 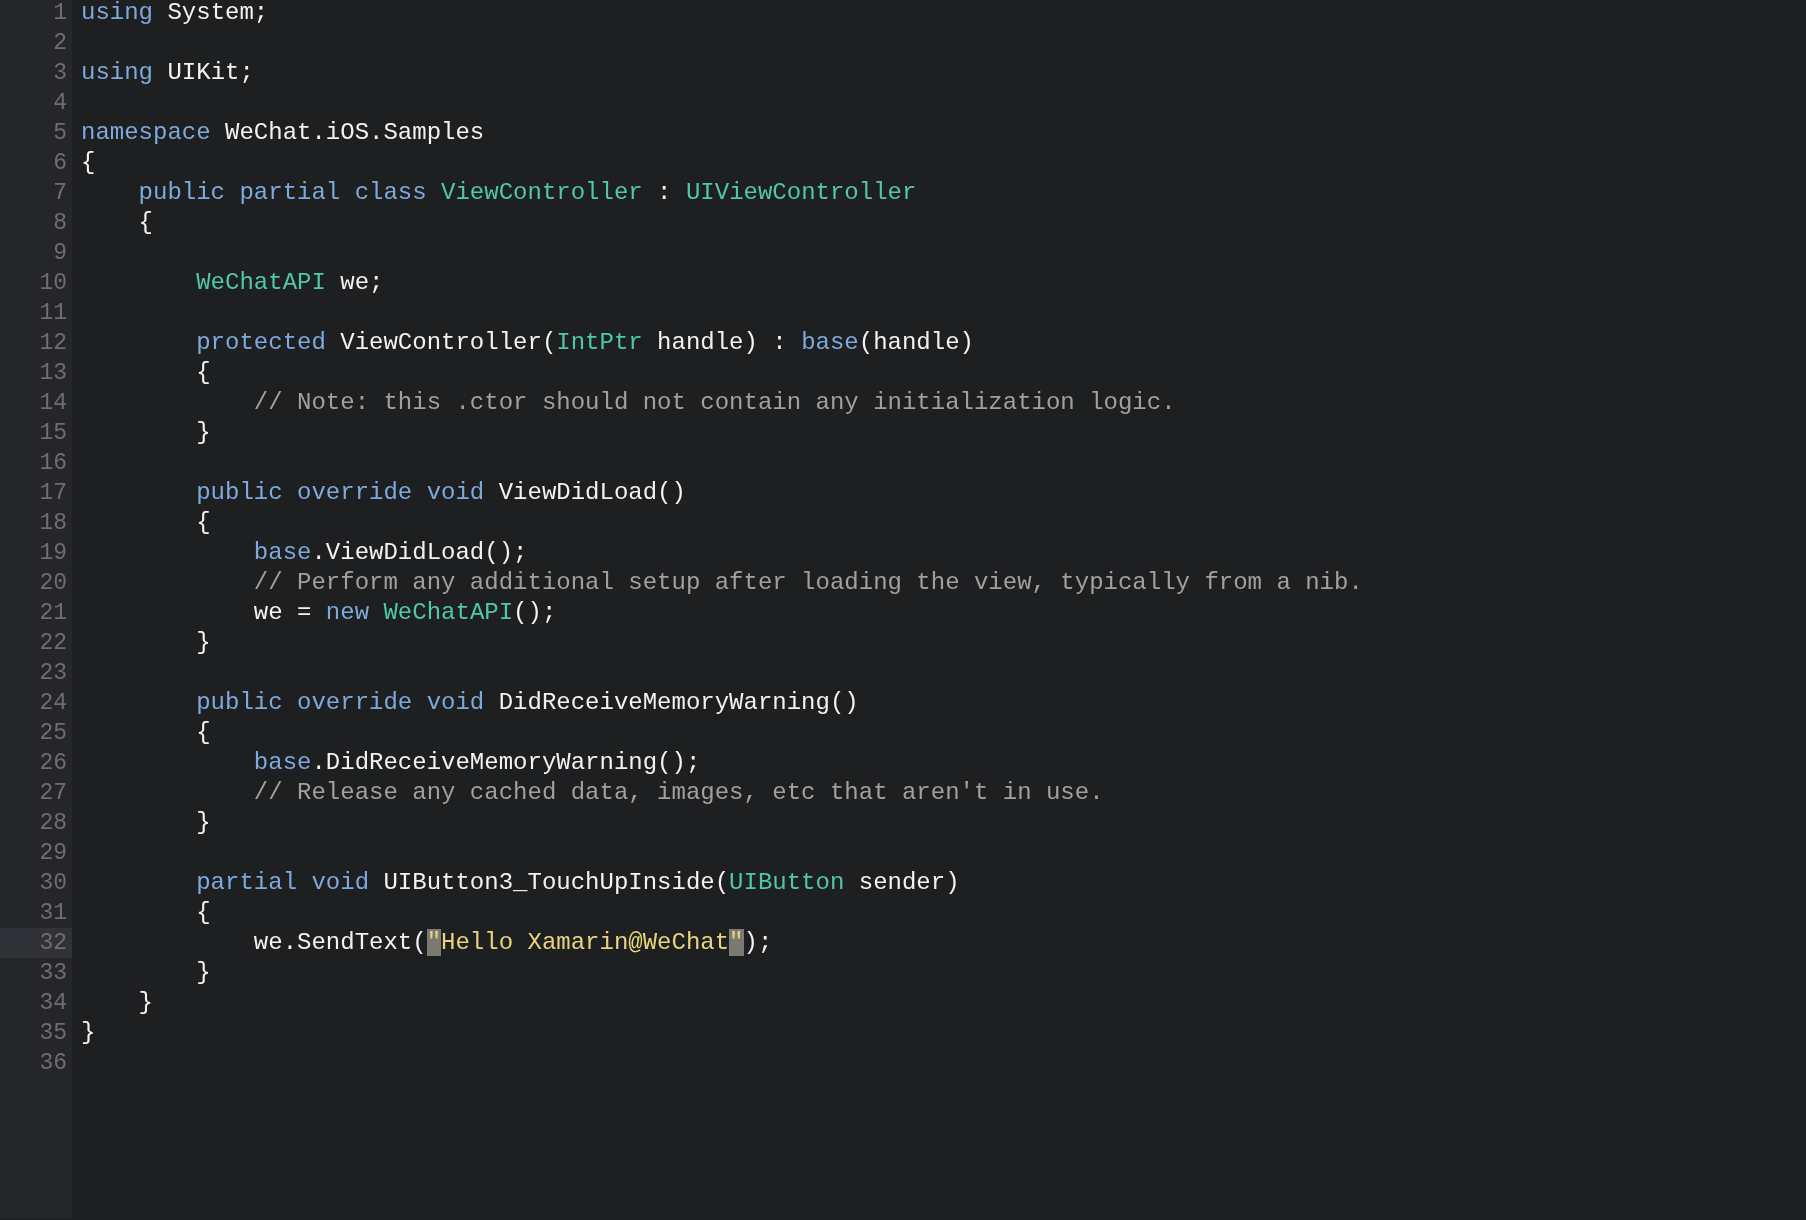 I want to click on line-number: 26, so click(x=53, y=763).